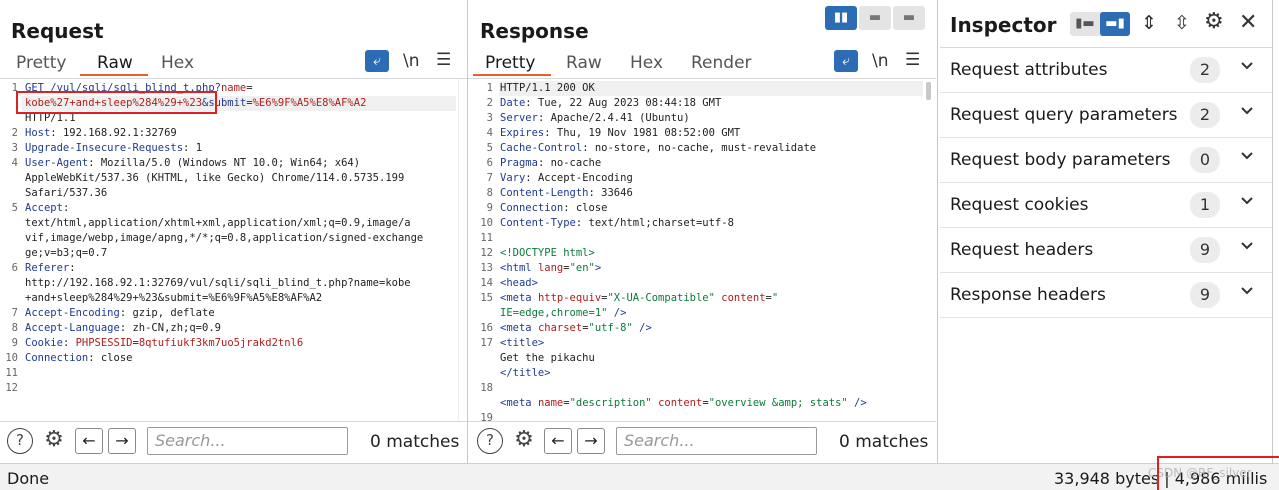 The width and height of the screenshot is (1279, 490). What do you see at coordinates (610, 403) in the screenshot?
I see `response-token: "description"` at bounding box center [610, 403].